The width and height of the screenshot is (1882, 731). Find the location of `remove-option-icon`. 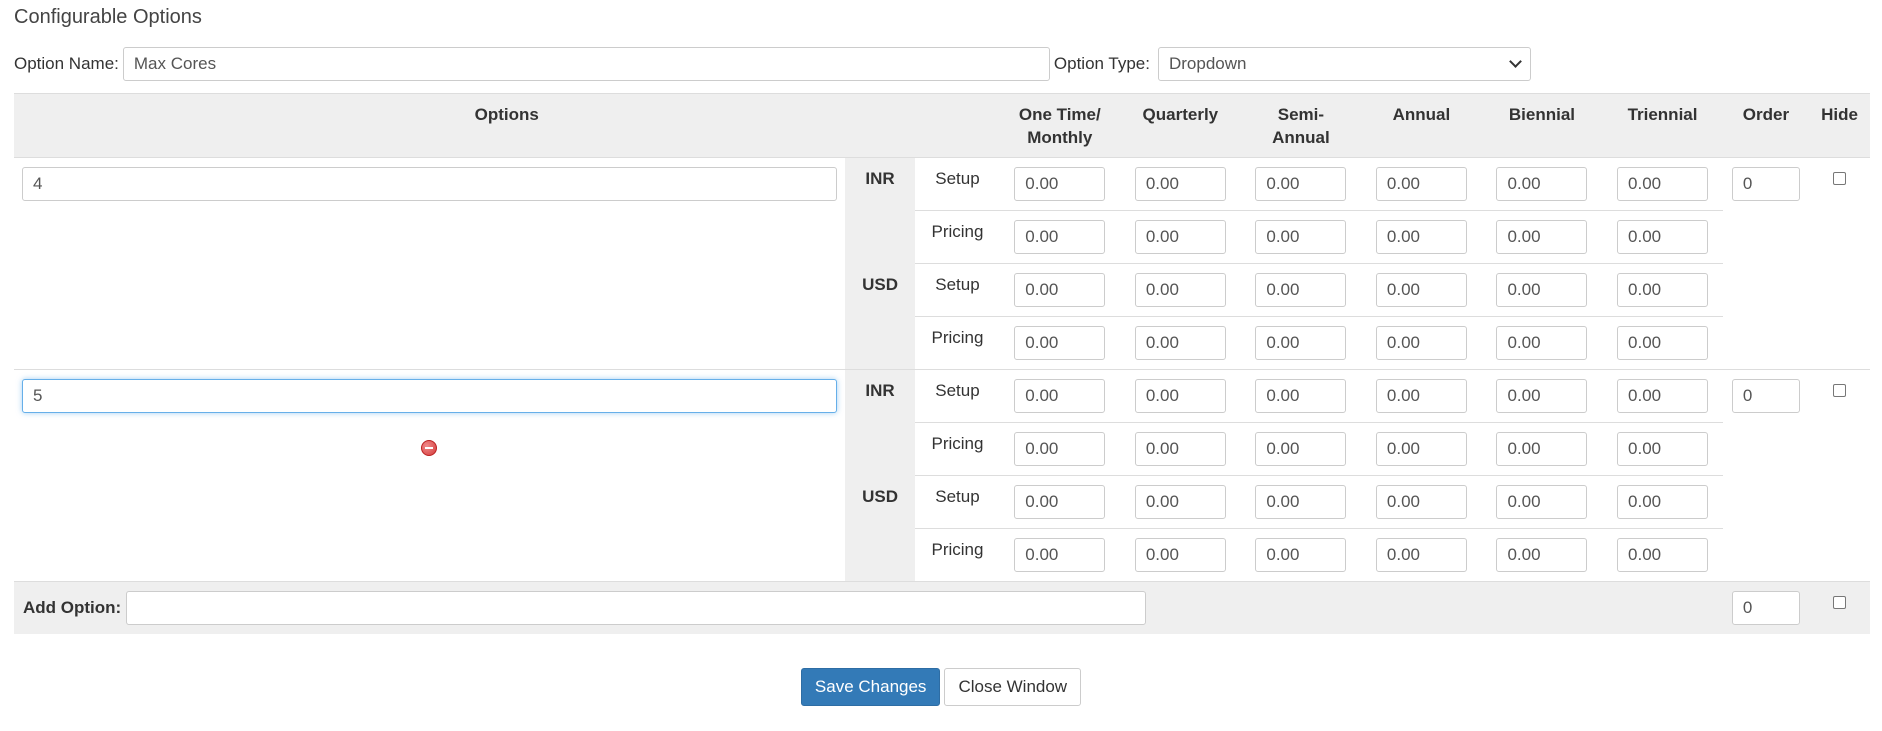

remove-option-icon is located at coordinates (429, 448).